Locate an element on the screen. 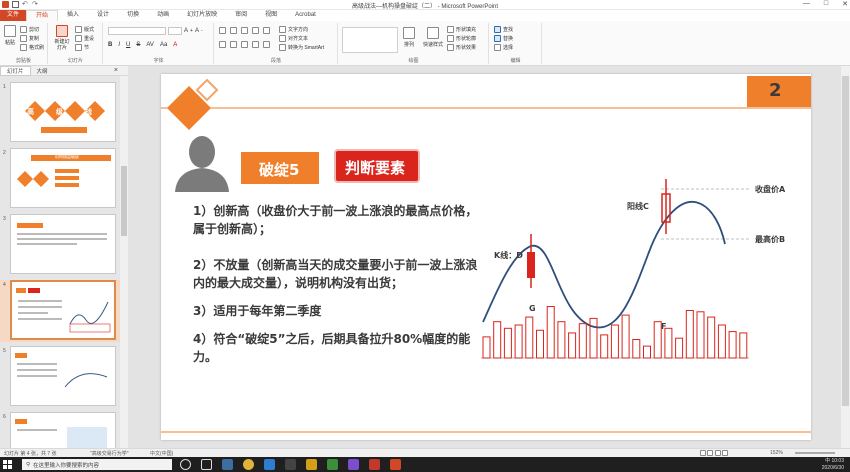  increase-indent-icon is located at coordinates (255, 30).